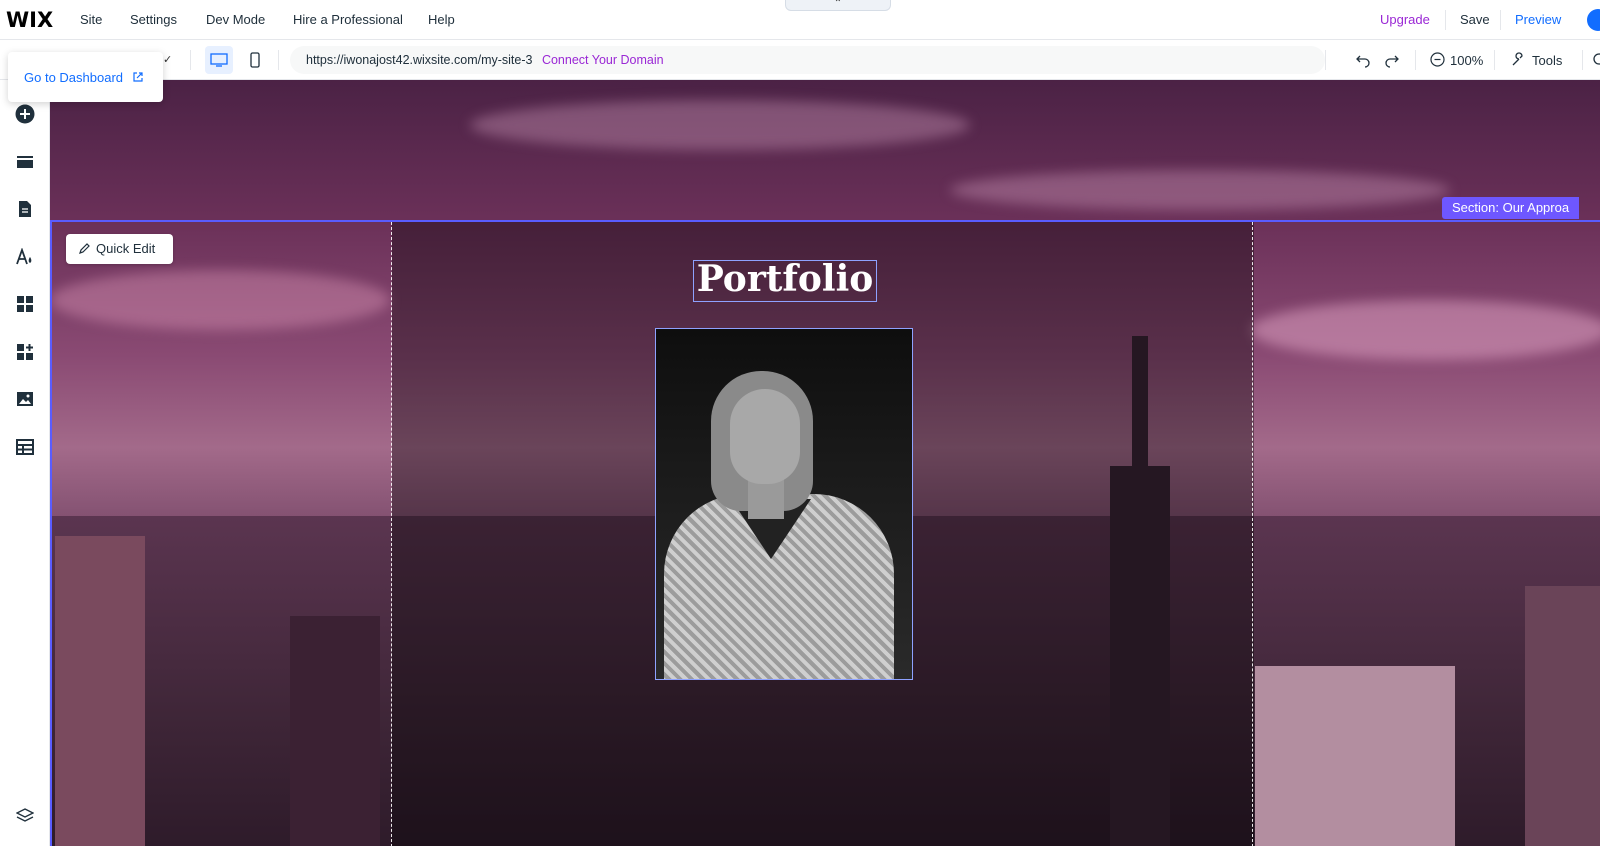 The width and height of the screenshot is (1600, 846). What do you see at coordinates (1518, 62) in the screenshot?
I see `tools-icon` at bounding box center [1518, 62].